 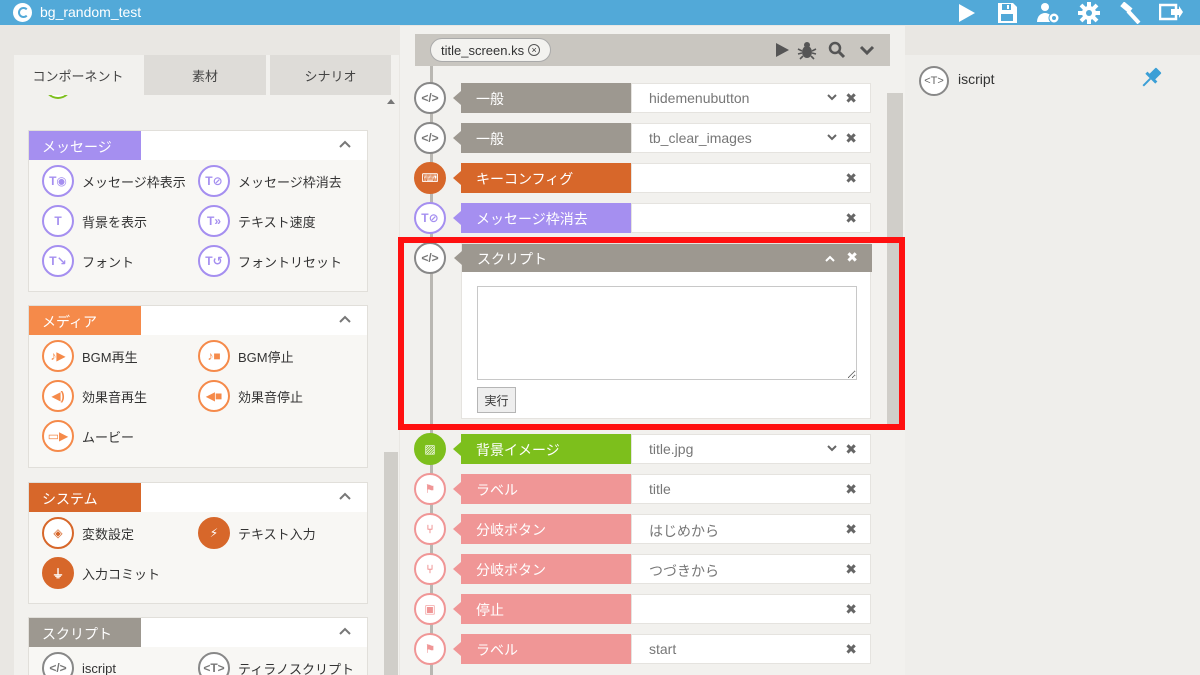 I want to click on plug-icon: ⏚, so click(x=58, y=573).